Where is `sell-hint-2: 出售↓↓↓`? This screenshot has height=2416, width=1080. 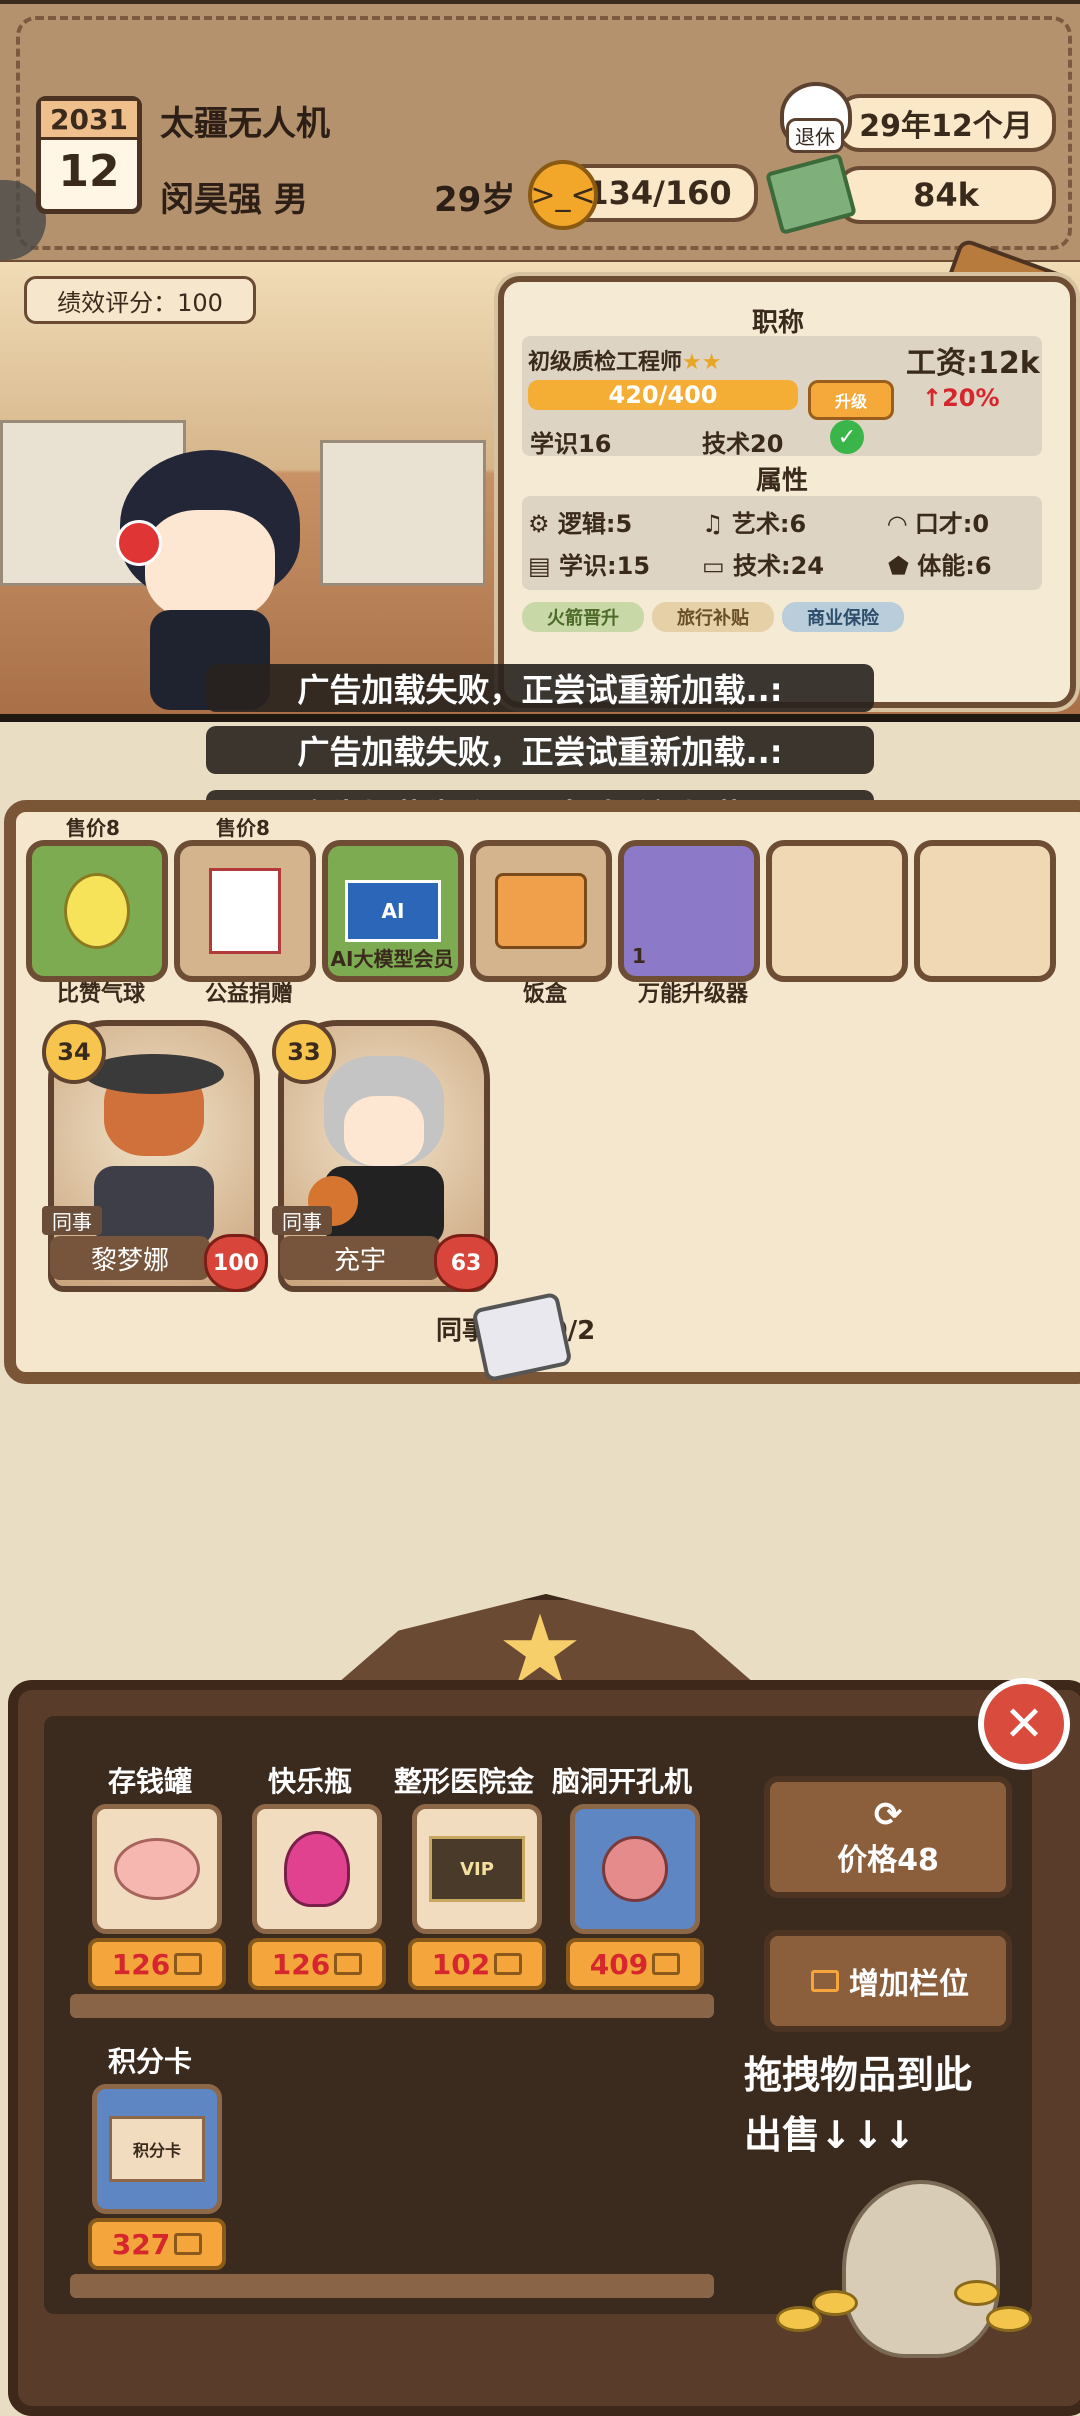 sell-hint-2: 出售↓↓↓ is located at coordinates (830, 2135).